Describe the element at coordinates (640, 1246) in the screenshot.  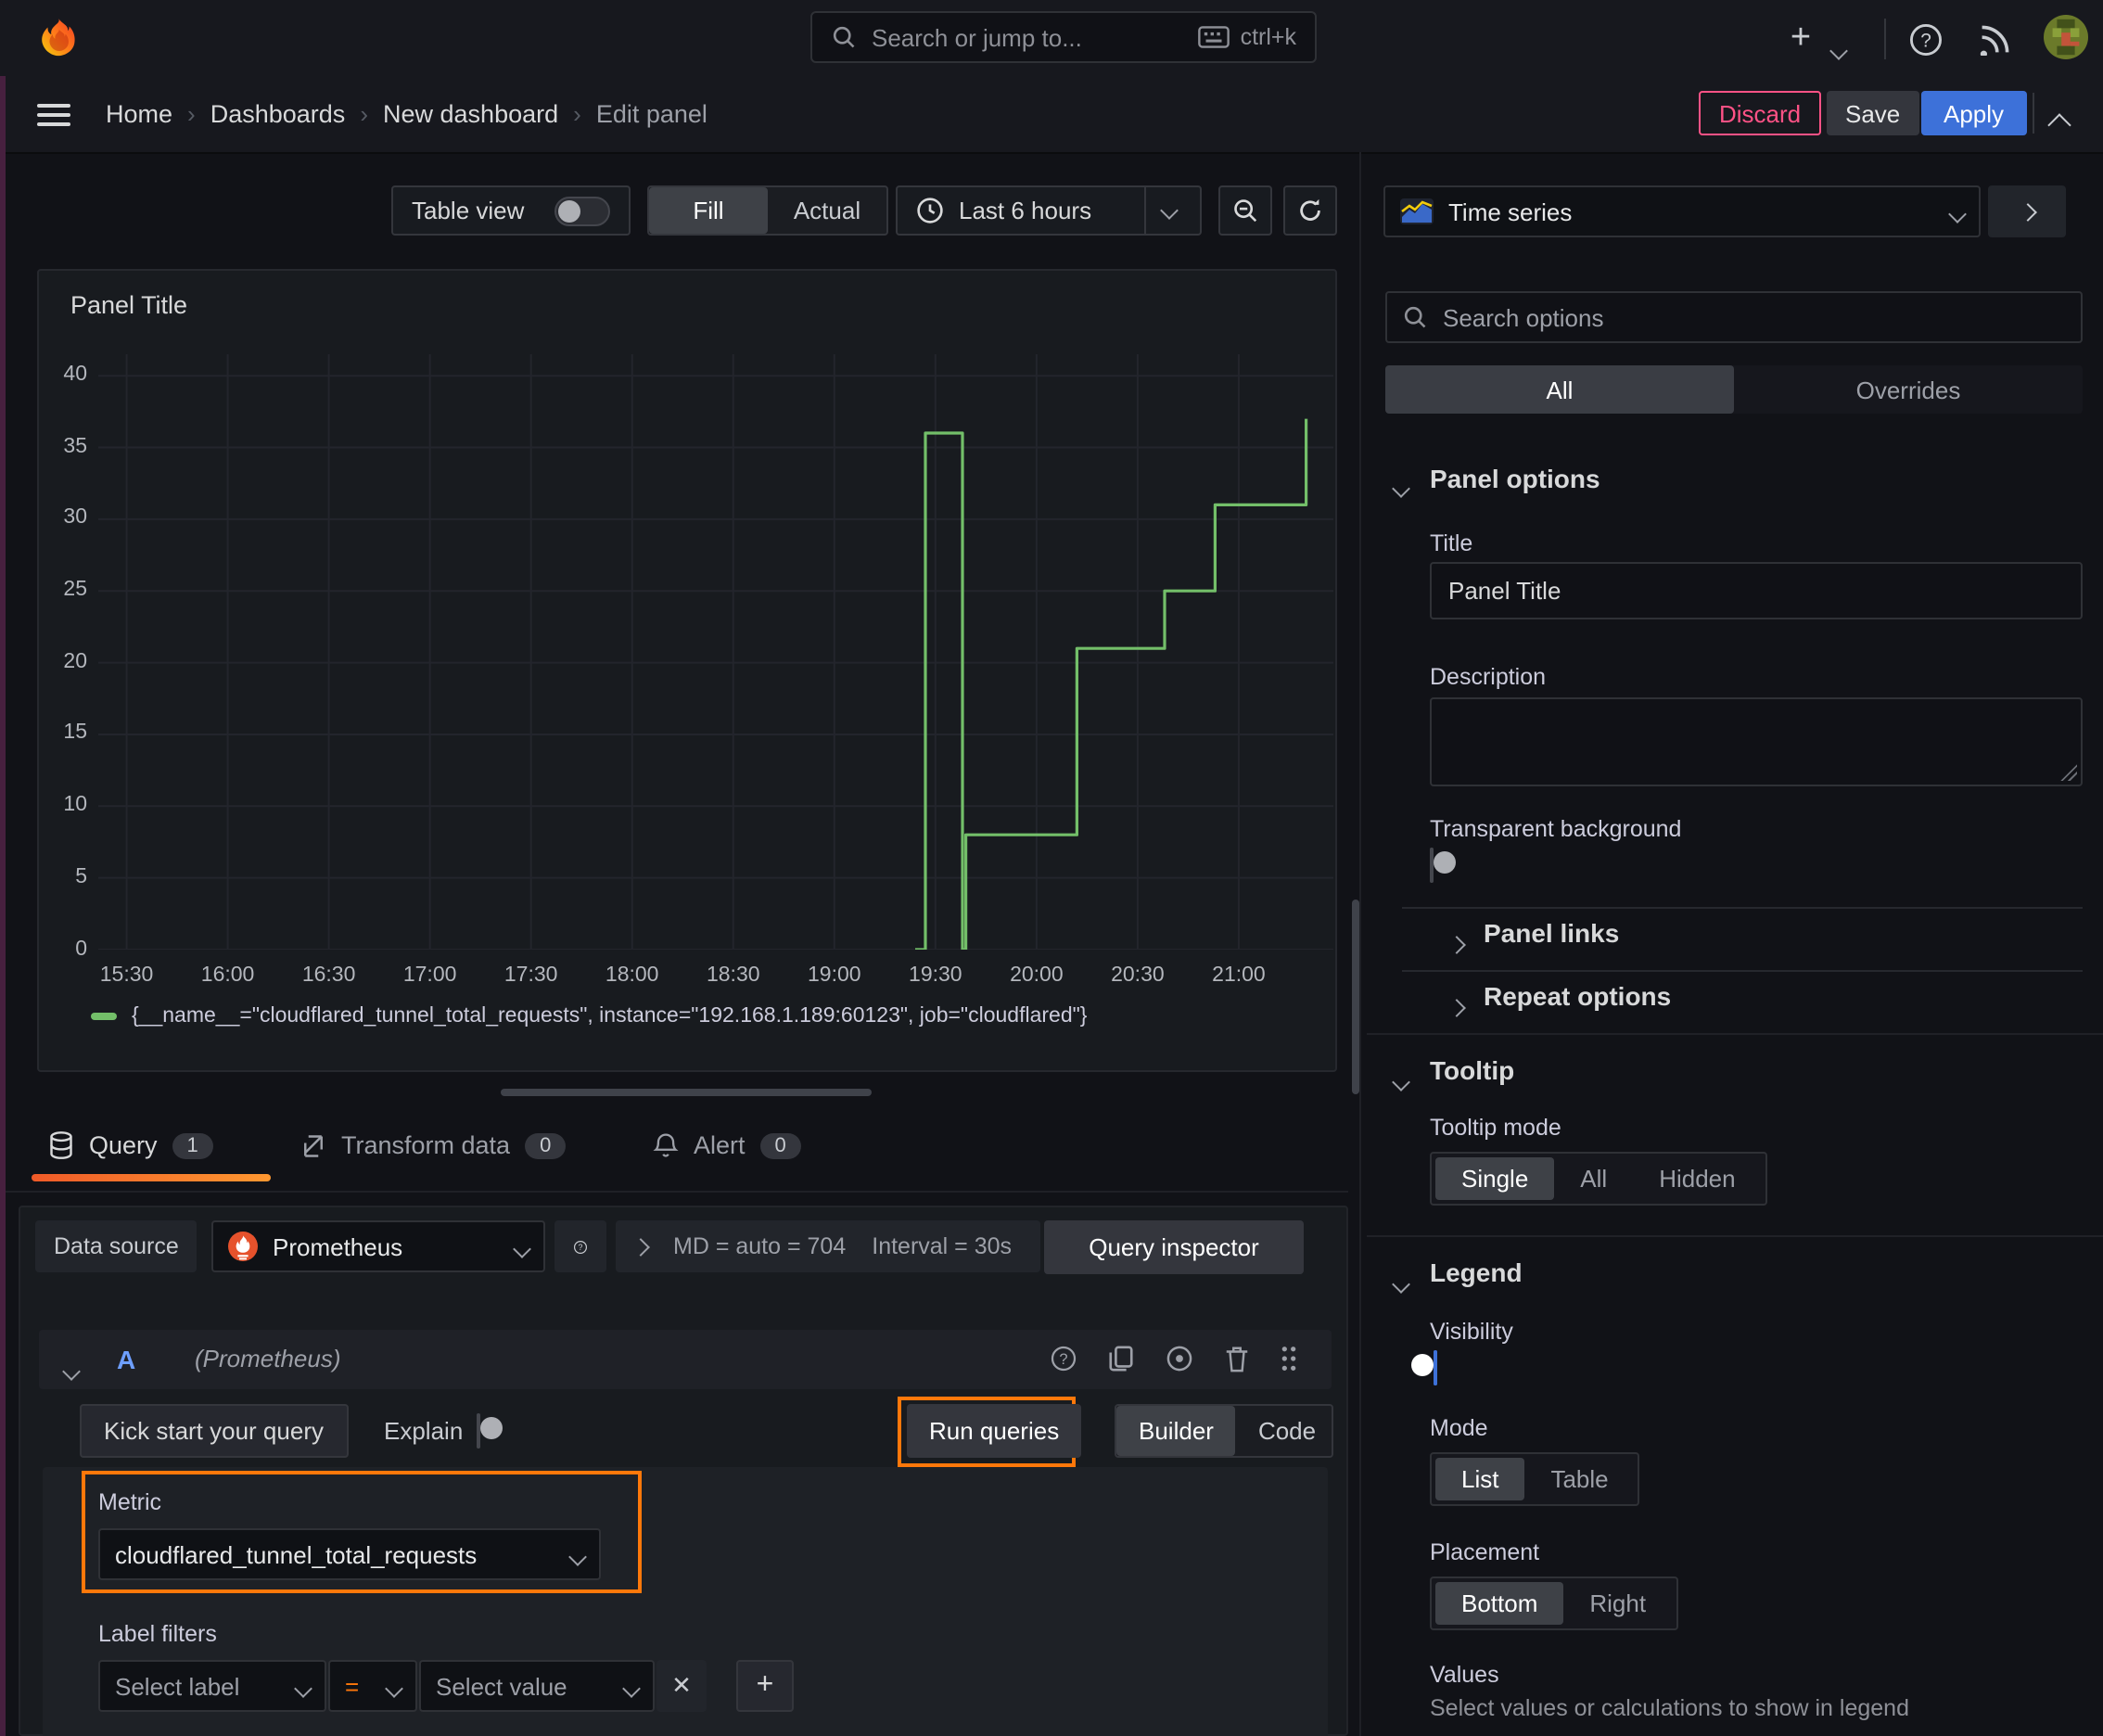
I see `expand-options-icon` at that location.